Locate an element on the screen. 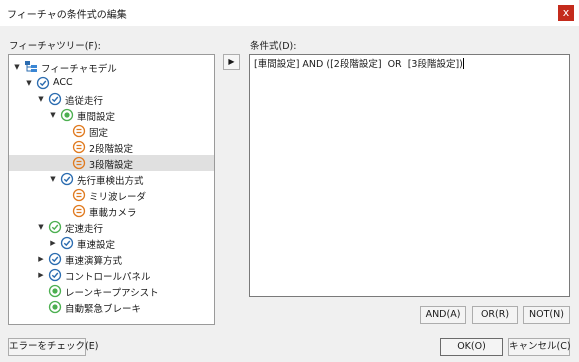 The image size is (579, 362). tree-item: 2段階設定 is located at coordinates (111, 147).